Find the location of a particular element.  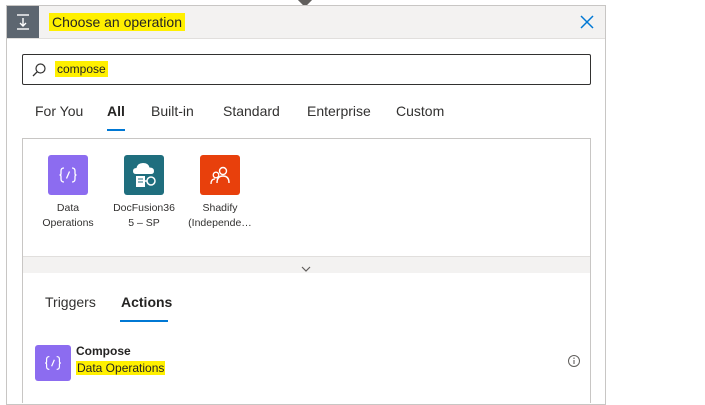

close-icon is located at coordinates (587, 22).